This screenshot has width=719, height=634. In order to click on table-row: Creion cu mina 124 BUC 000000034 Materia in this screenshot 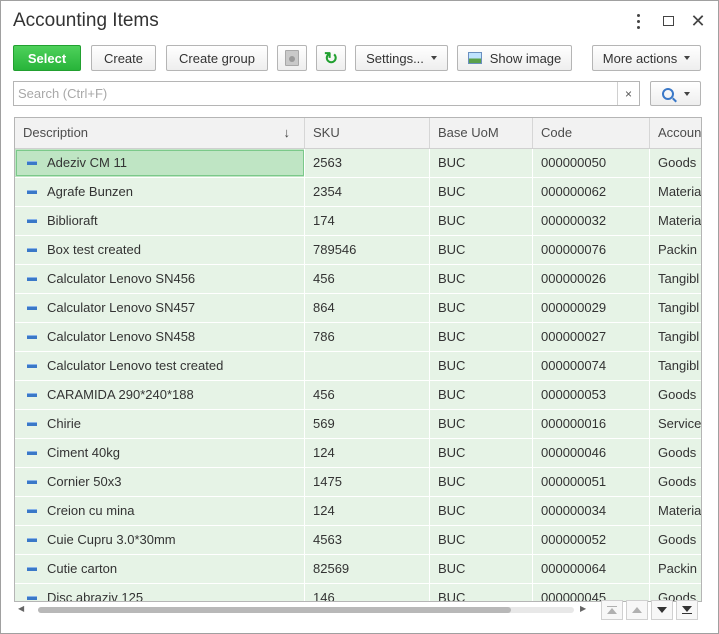, I will do `click(358, 511)`.